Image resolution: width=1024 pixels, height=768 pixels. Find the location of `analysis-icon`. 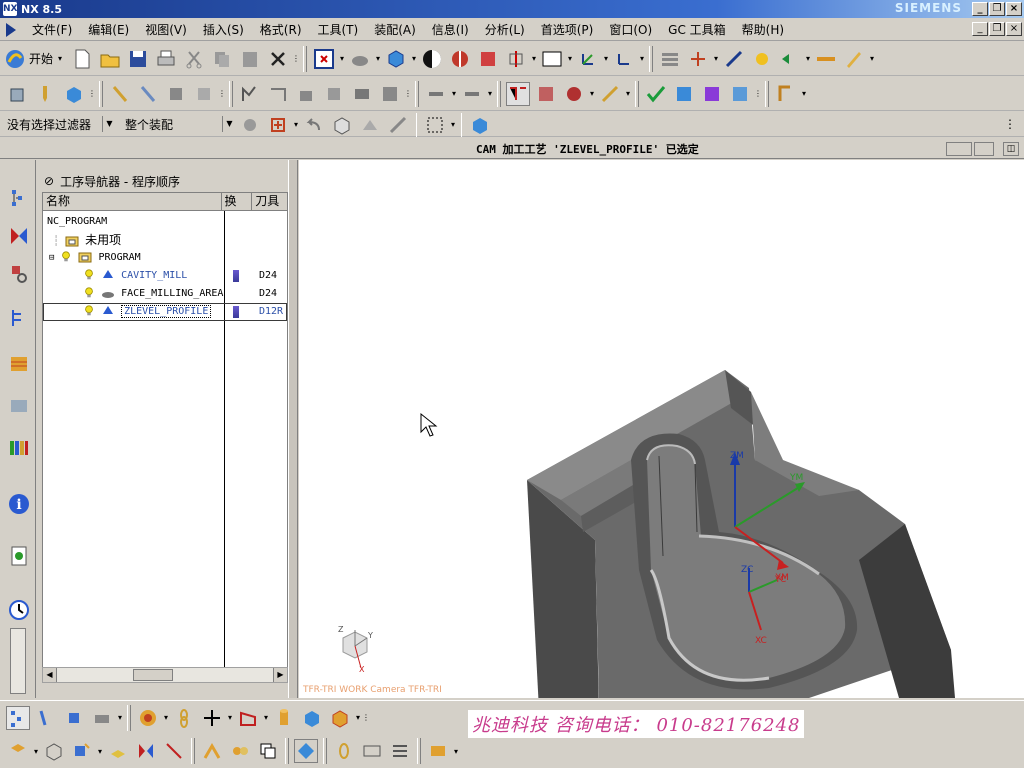

analysis-icon is located at coordinates (790, 59).